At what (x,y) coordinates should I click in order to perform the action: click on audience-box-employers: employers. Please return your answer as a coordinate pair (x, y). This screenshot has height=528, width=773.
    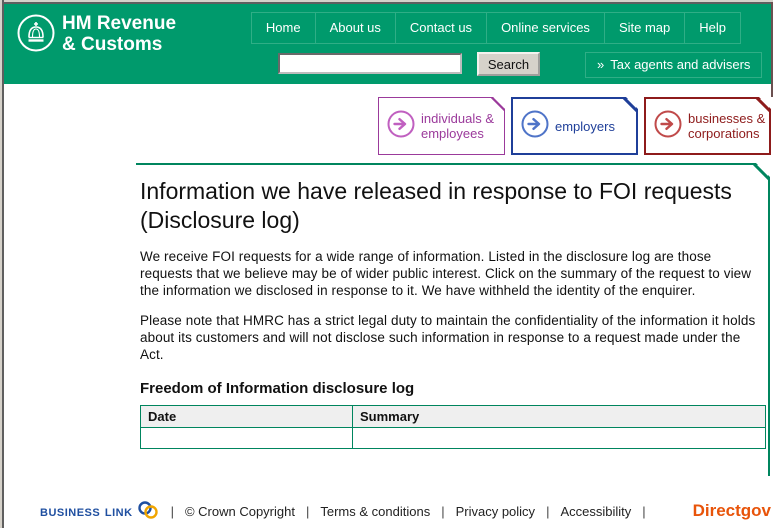
    Looking at the image, I should click on (574, 126).